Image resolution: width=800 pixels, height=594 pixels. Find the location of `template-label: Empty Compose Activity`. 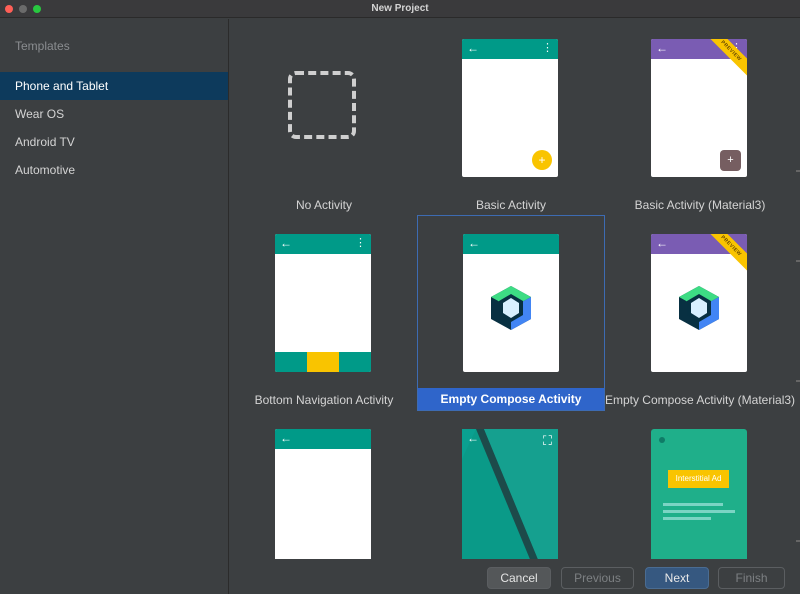

template-label: Empty Compose Activity is located at coordinates (511, 399).